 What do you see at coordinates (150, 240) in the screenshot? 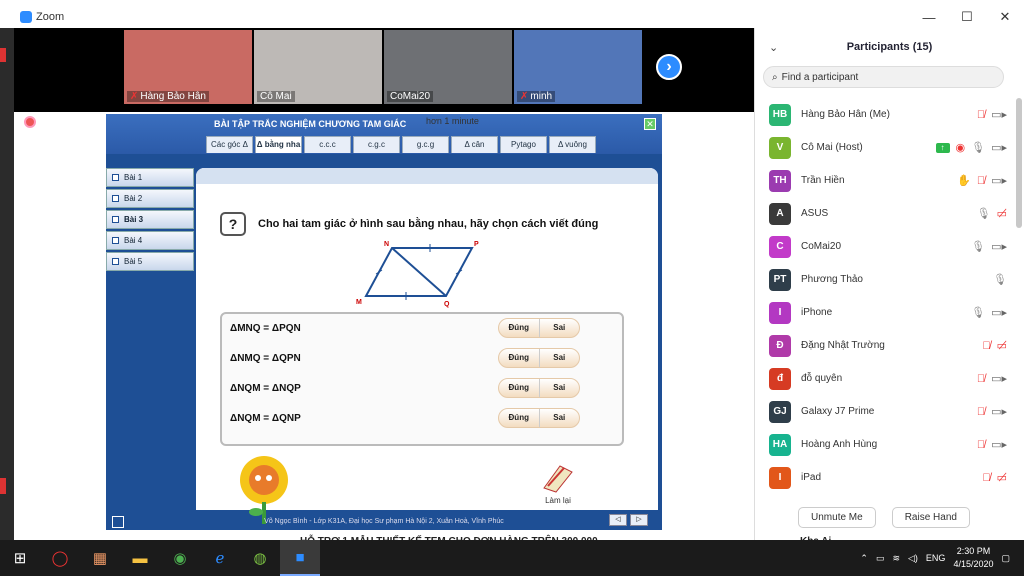
I see `lesson-item: Bài 4` at bounding box center [150, 240].